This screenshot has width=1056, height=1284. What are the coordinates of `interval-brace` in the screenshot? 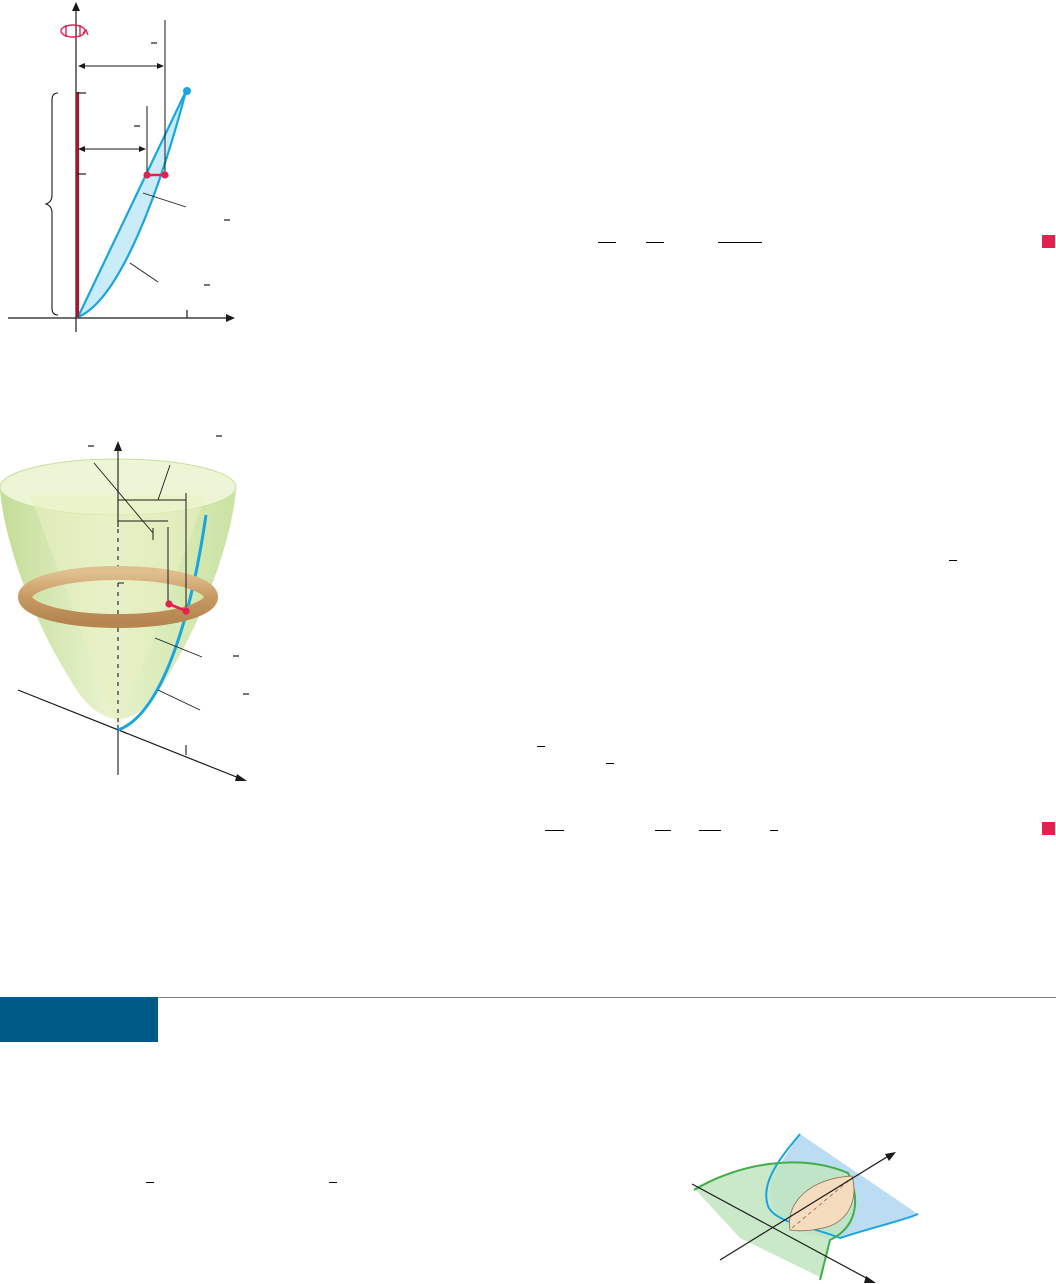 It's located at (51, 204).